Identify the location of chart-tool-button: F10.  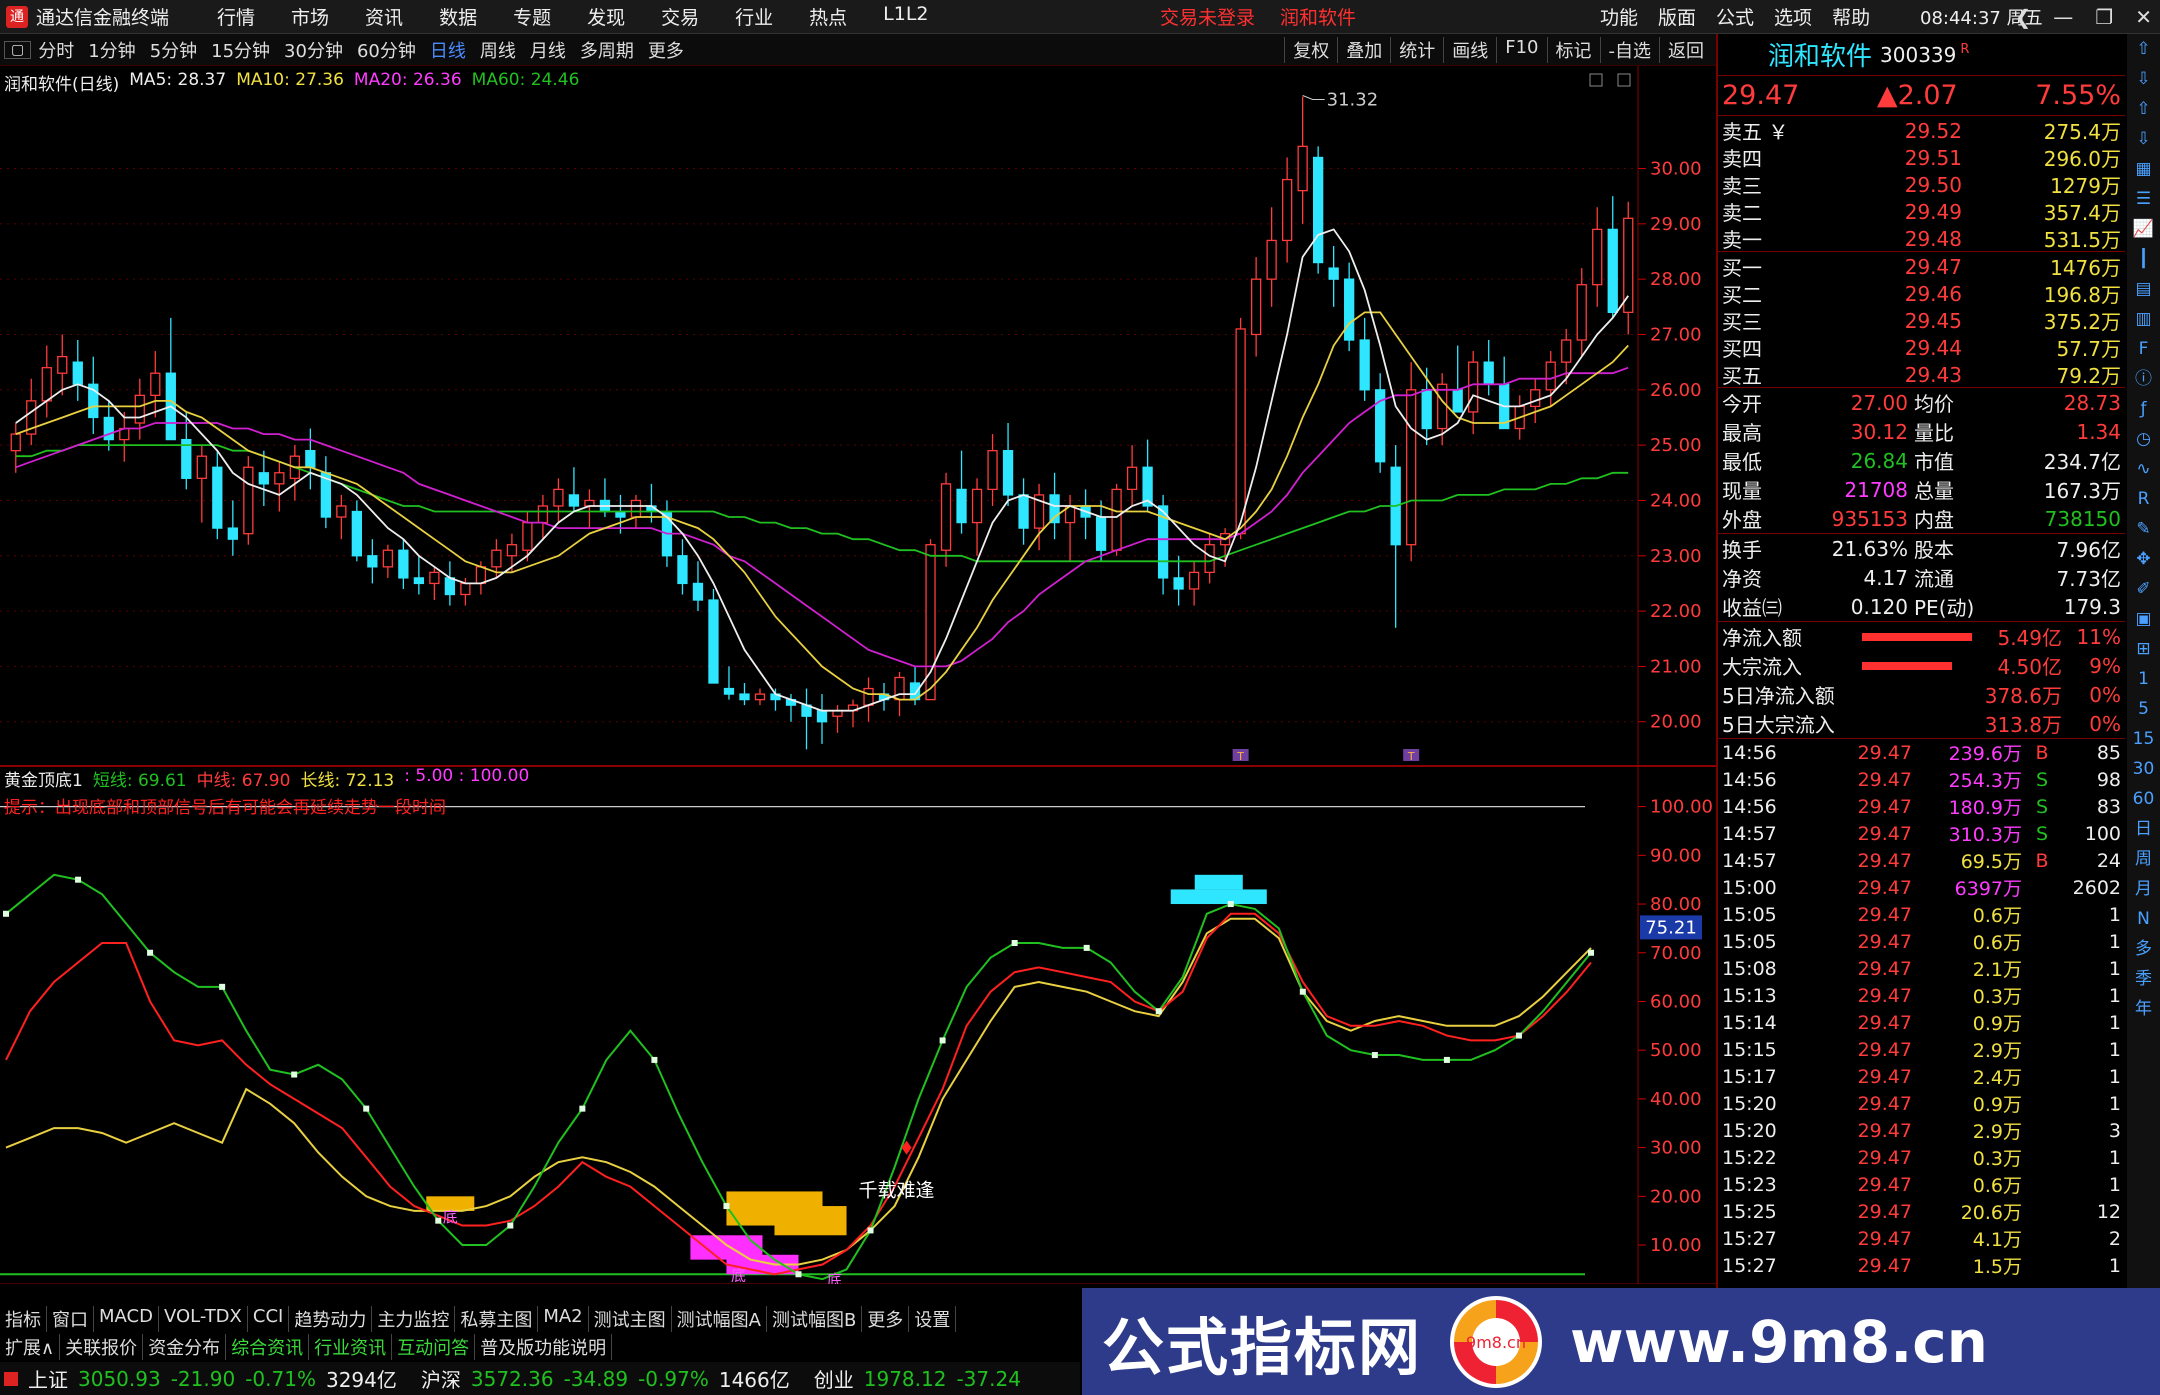
(1521, 49).